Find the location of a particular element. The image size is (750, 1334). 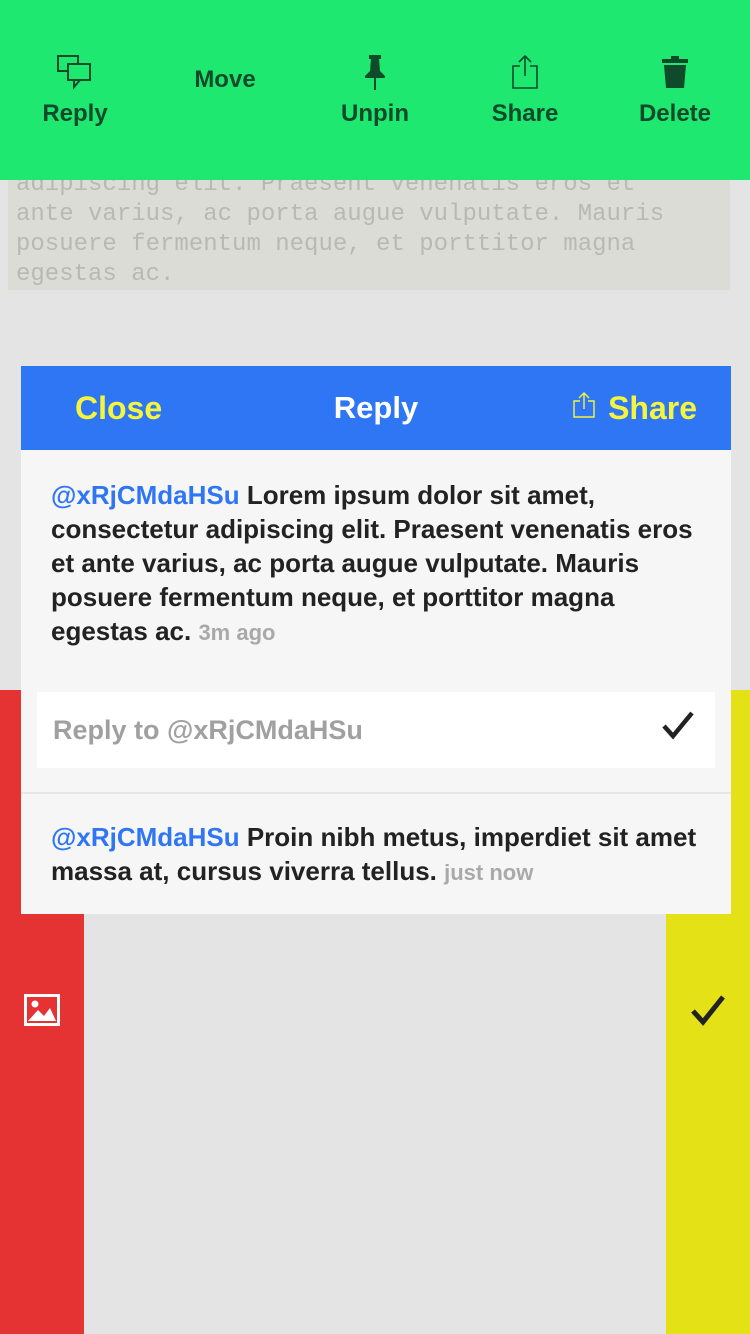

reply-username: @xRjCMdaHSu is located at coordinates (145, 837).